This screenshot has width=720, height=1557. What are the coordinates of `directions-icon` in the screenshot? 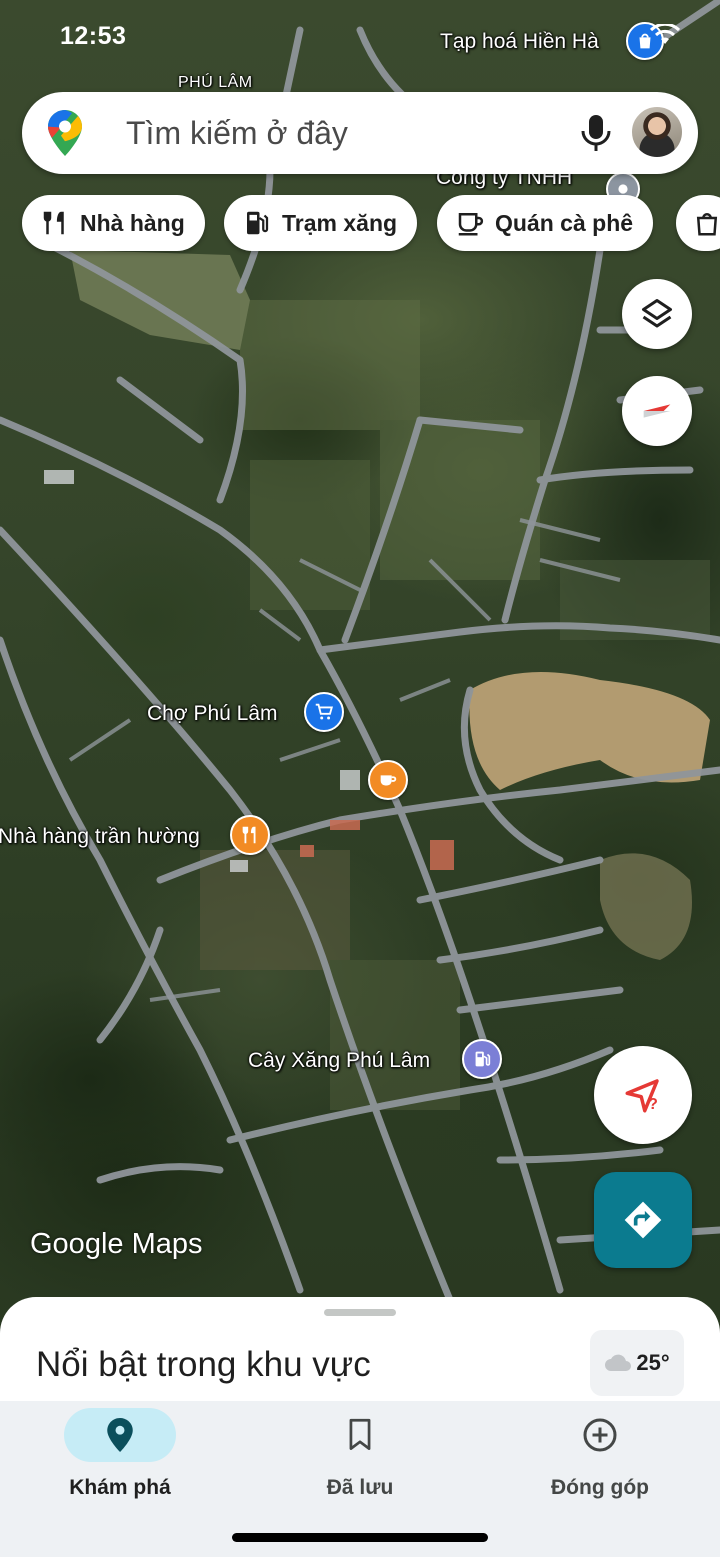 It's located at (643, 1220).